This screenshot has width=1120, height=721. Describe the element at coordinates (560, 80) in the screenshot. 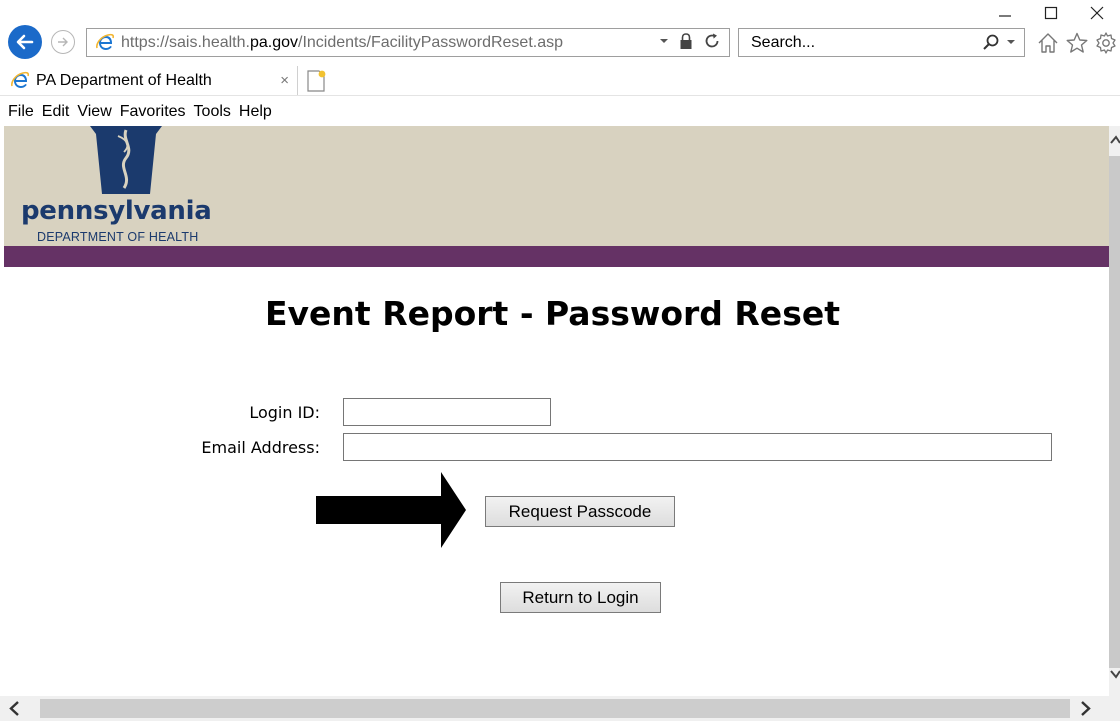

I see `tab-row: PA Department of Health ×` at that location.